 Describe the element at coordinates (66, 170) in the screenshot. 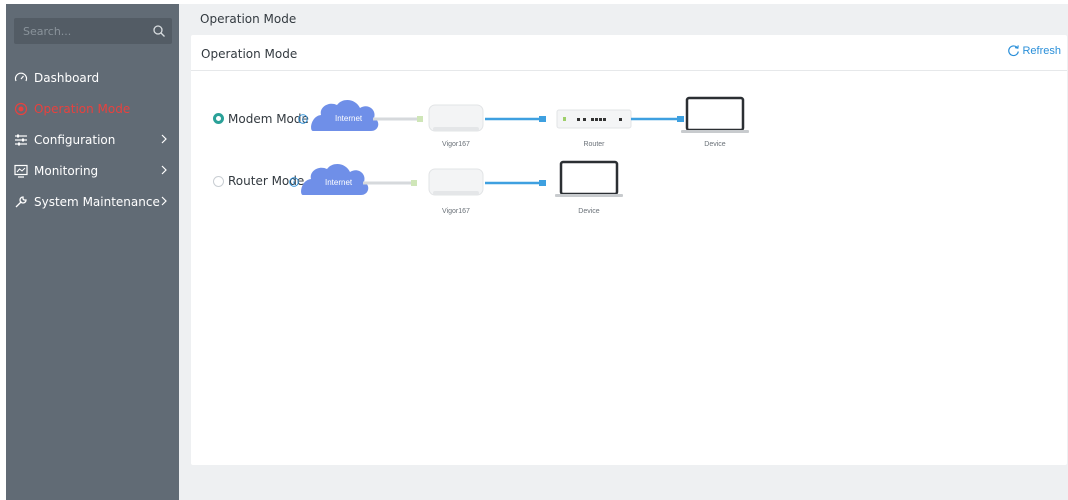

I see `sidebar-item-label: Monitoring` at that location.